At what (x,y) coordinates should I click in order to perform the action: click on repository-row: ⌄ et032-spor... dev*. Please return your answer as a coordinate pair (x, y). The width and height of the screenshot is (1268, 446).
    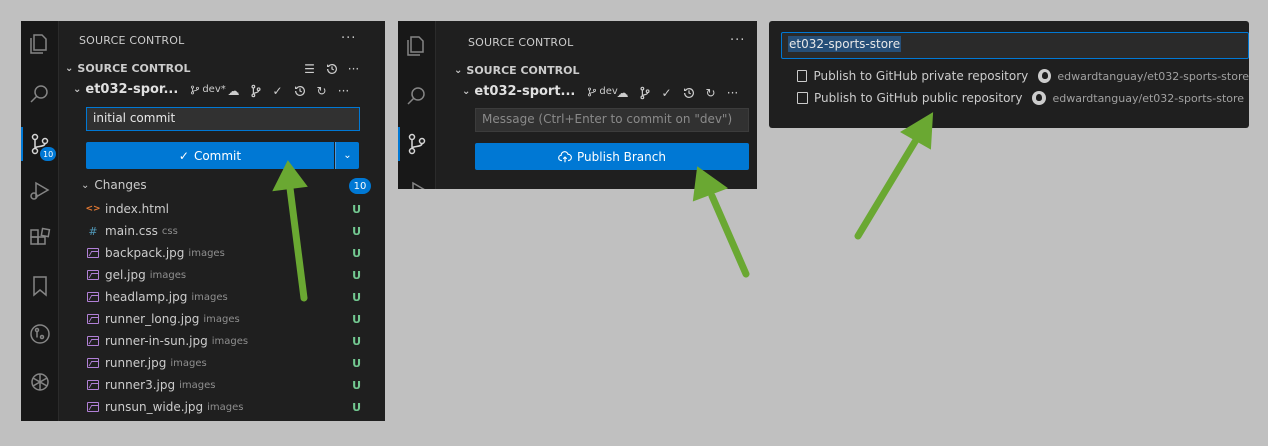
    Looking at the image, I should click on (149, 89).